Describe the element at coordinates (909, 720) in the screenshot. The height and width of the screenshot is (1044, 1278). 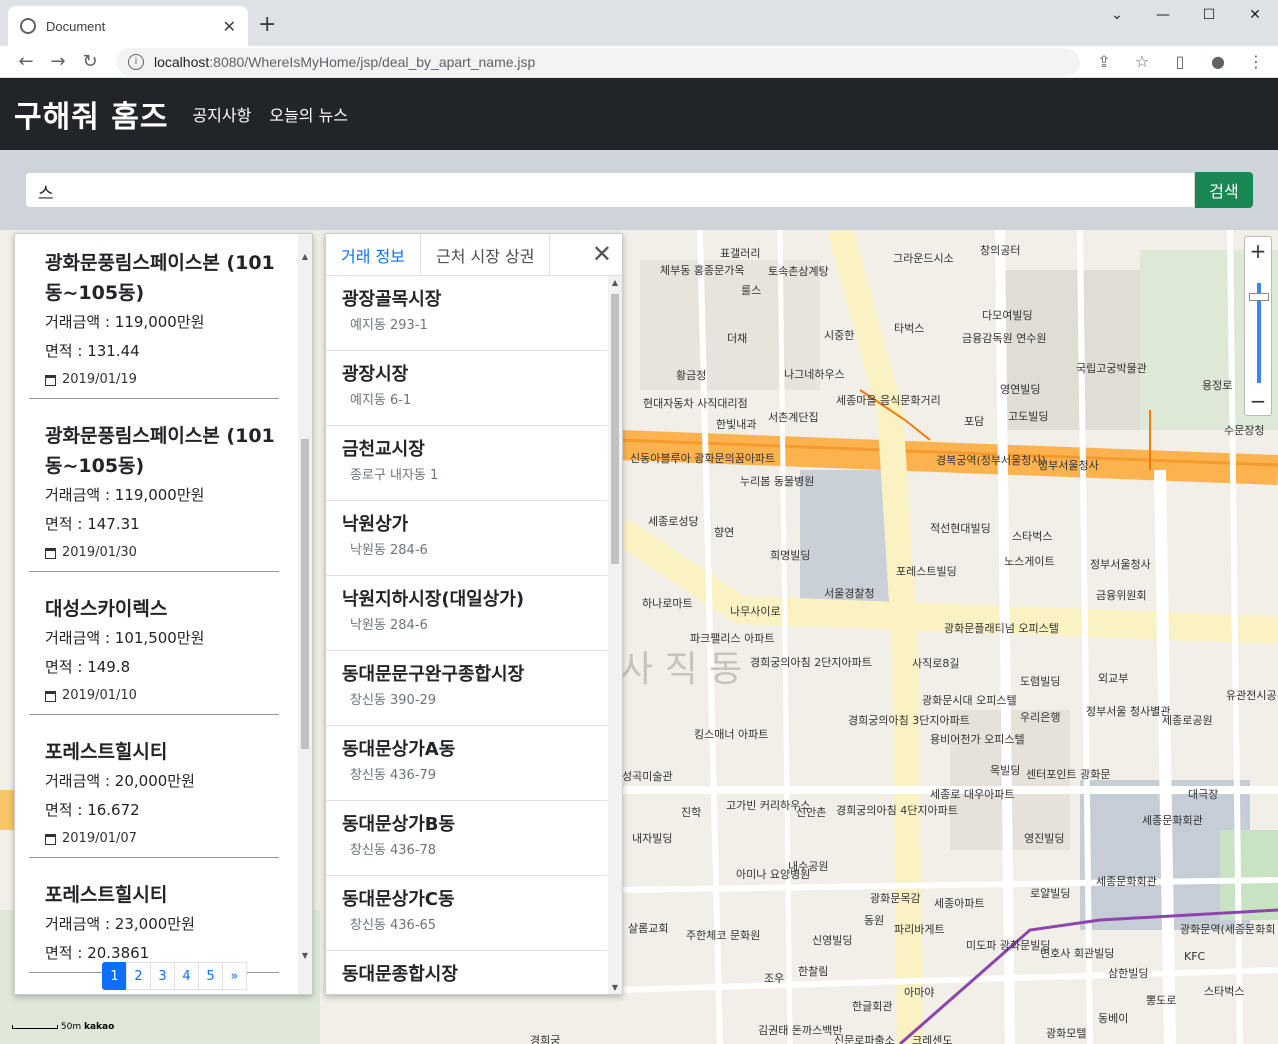
I see `map-label: 경희궁의아침 3단지아파트` at that location.